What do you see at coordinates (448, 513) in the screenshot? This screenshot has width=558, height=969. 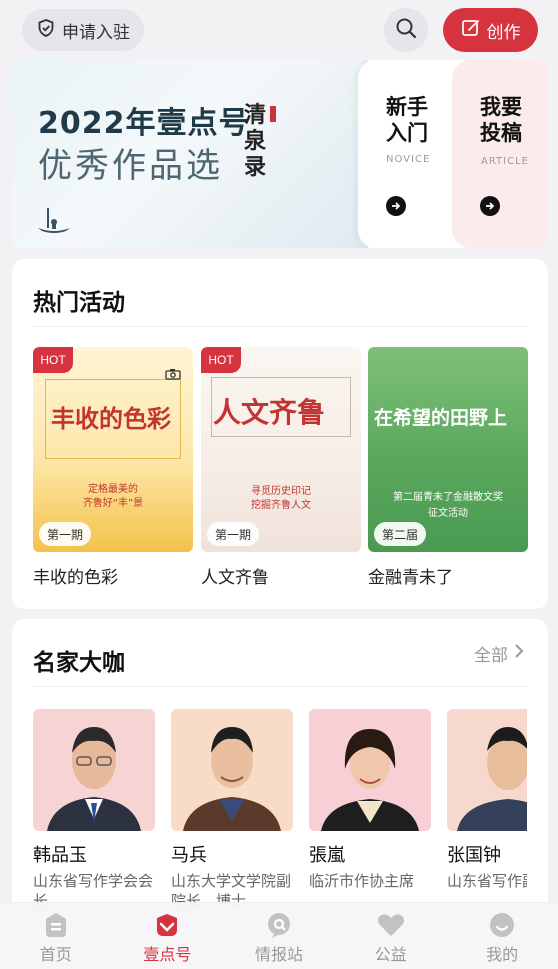 I see `activity-art-sub2: 征文活动` at bounding box center [448, 513].